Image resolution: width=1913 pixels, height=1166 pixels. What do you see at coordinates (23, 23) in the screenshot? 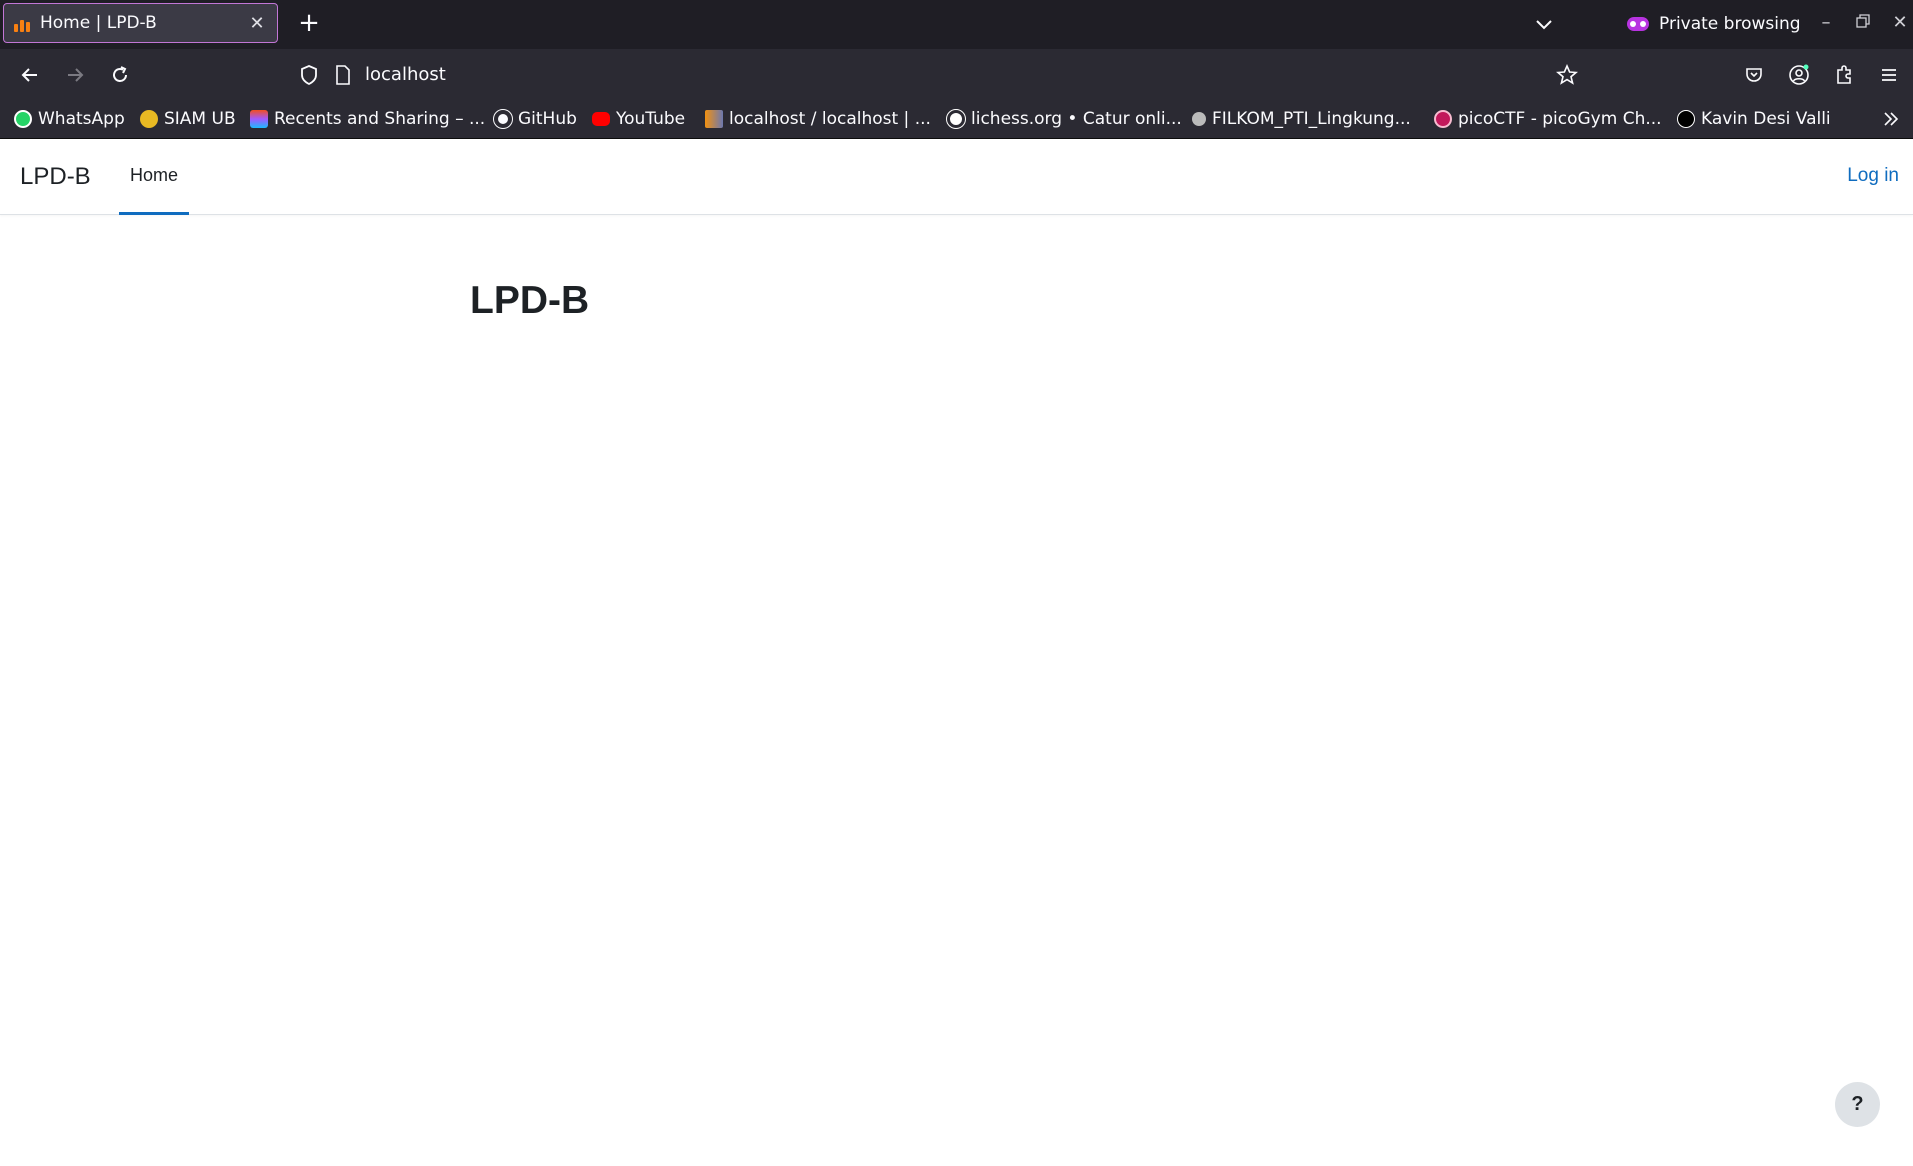
I see `moodle-favicon-icon` at bounding box center [23, 23].